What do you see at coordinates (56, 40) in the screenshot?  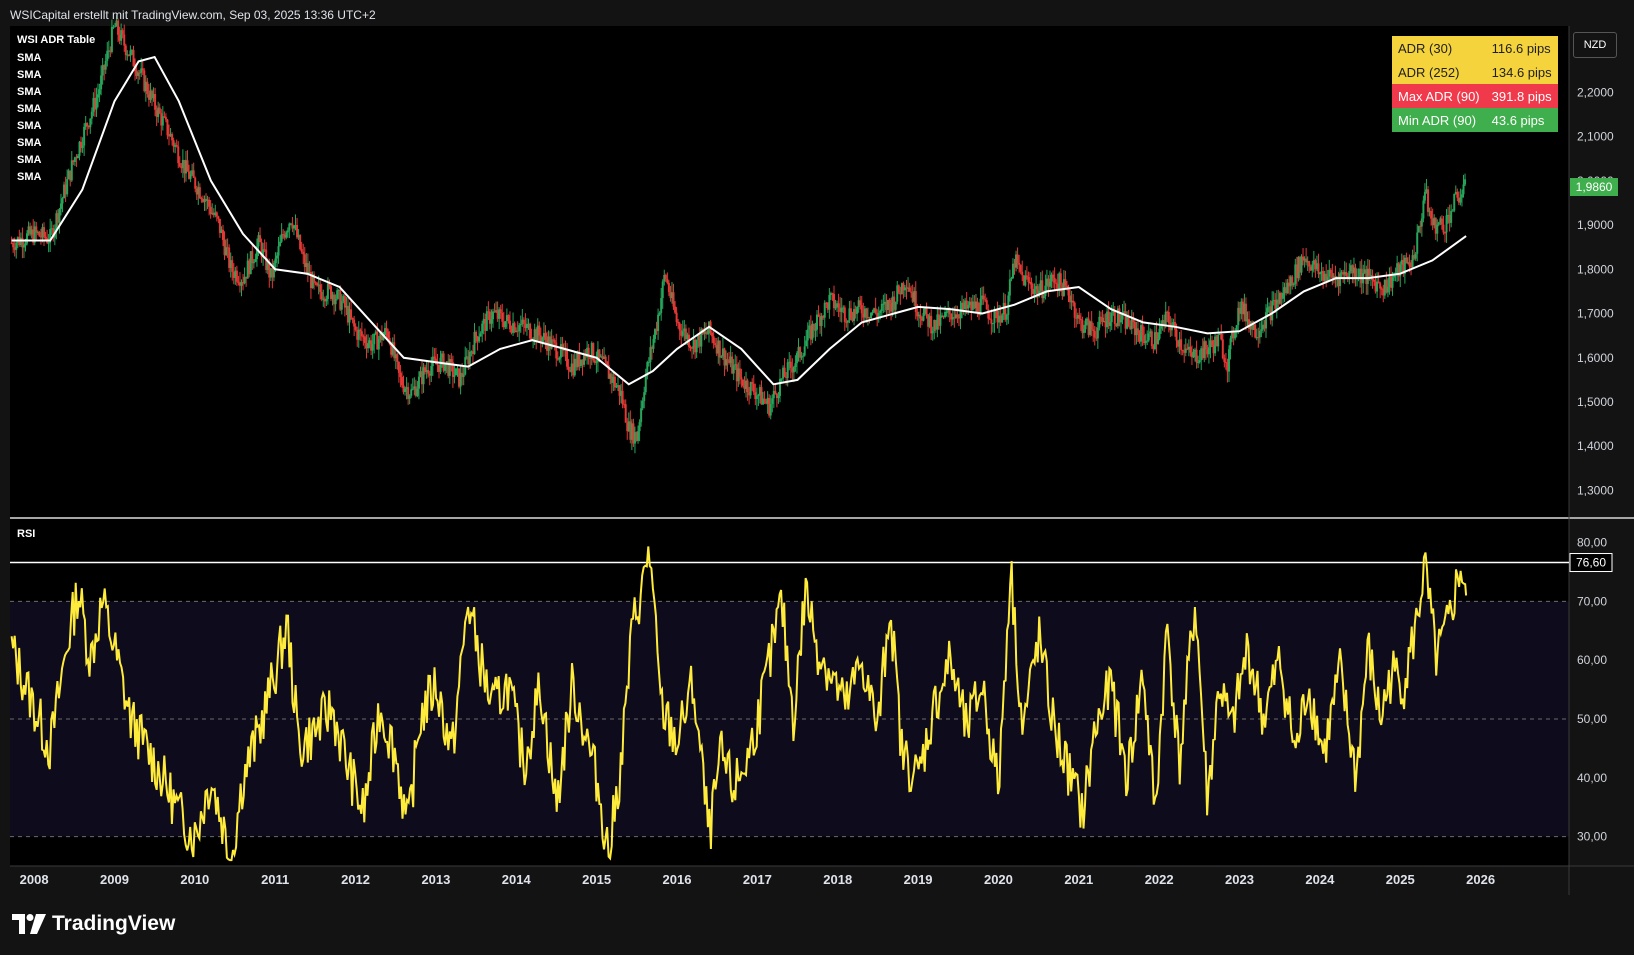 I see `legend-indicator: WSI ADR Table` at bounding box center [56, 40].